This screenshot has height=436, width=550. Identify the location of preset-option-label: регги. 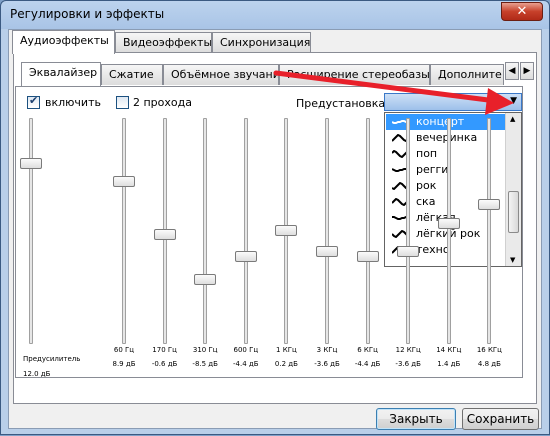
(432, 169).